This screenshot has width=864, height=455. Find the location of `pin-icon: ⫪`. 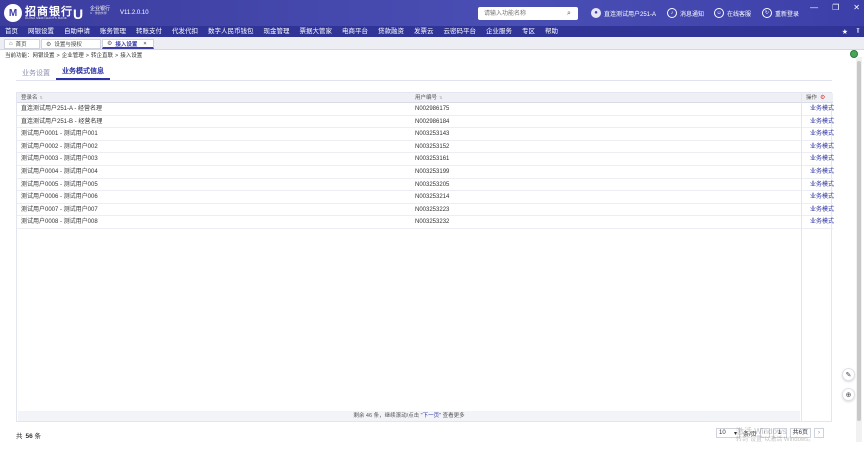

pin-icon: ⫪ is located at coordinates (858, 32).